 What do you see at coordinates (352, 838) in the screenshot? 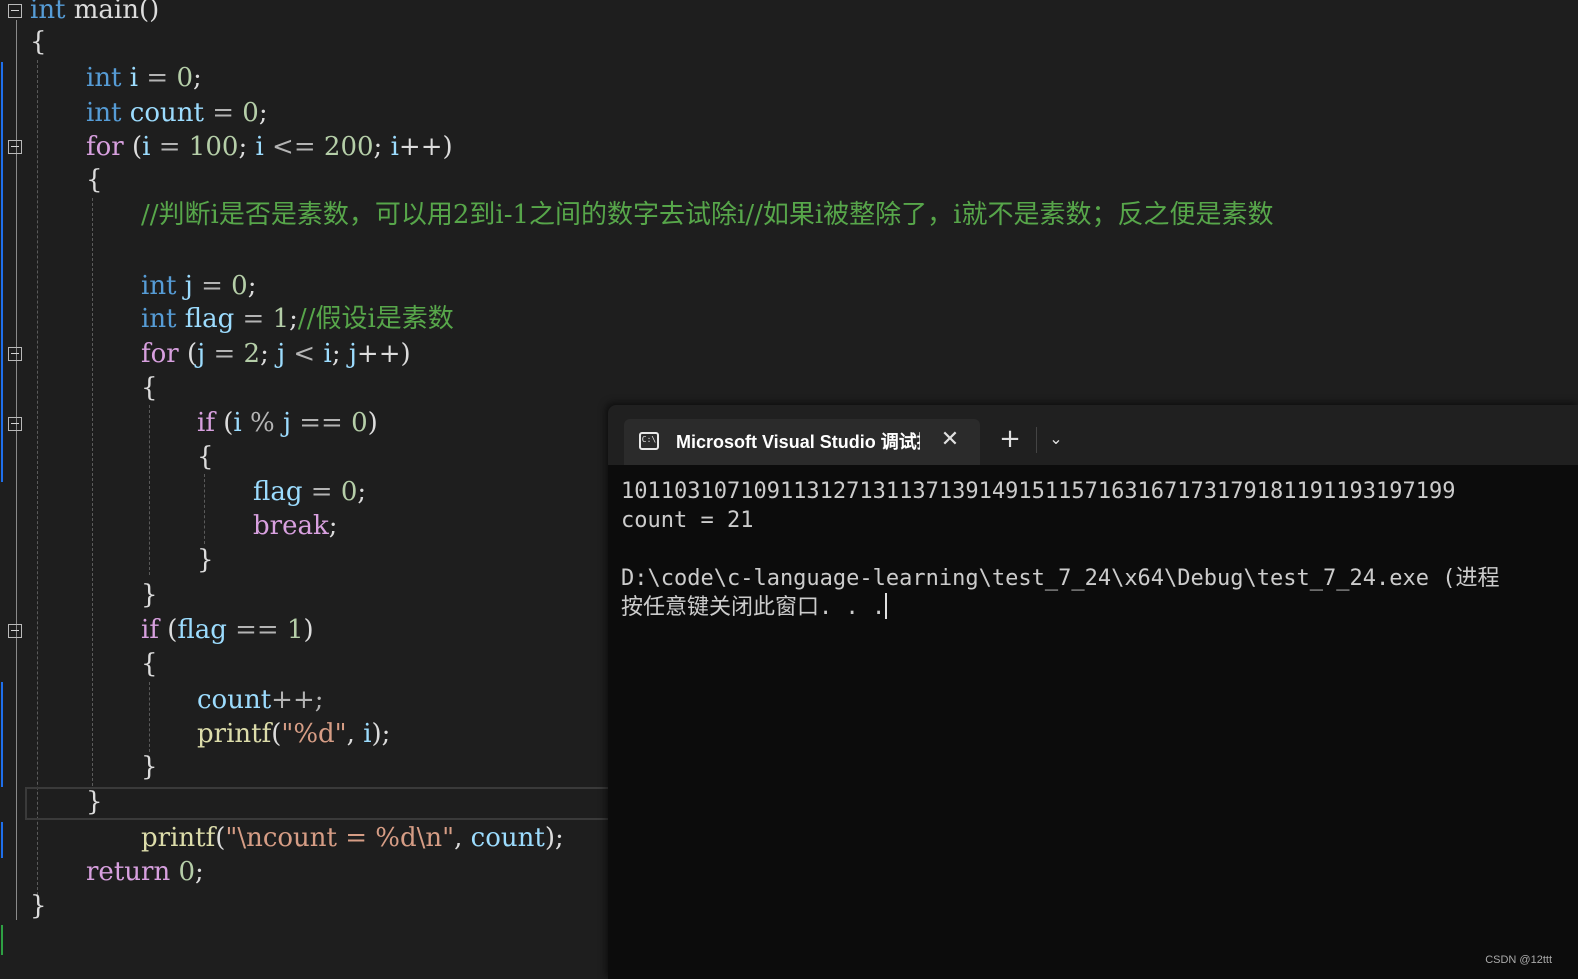
I see `code-line-24: printf("\ncount = %d\n", count);` at bounding box center [352, 838].